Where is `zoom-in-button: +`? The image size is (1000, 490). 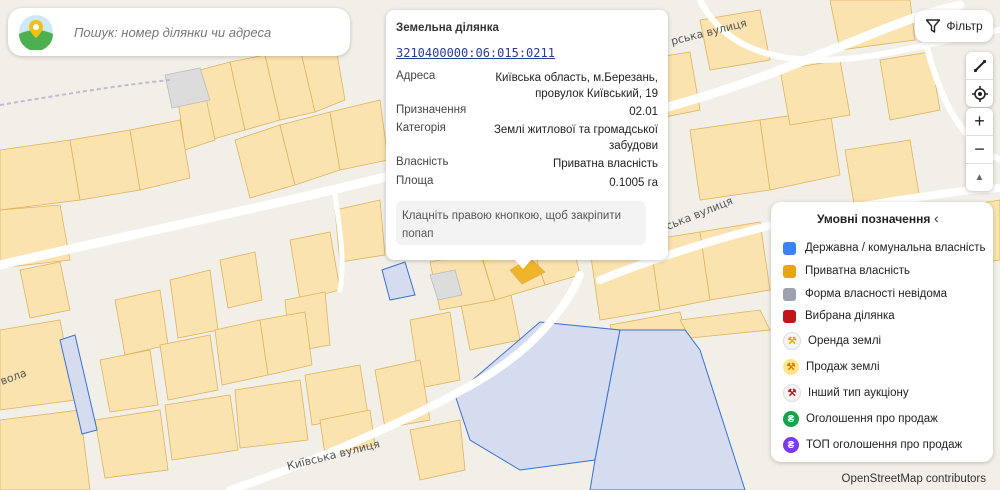
zoom-in-button: + is located at coordinates (979, 122).